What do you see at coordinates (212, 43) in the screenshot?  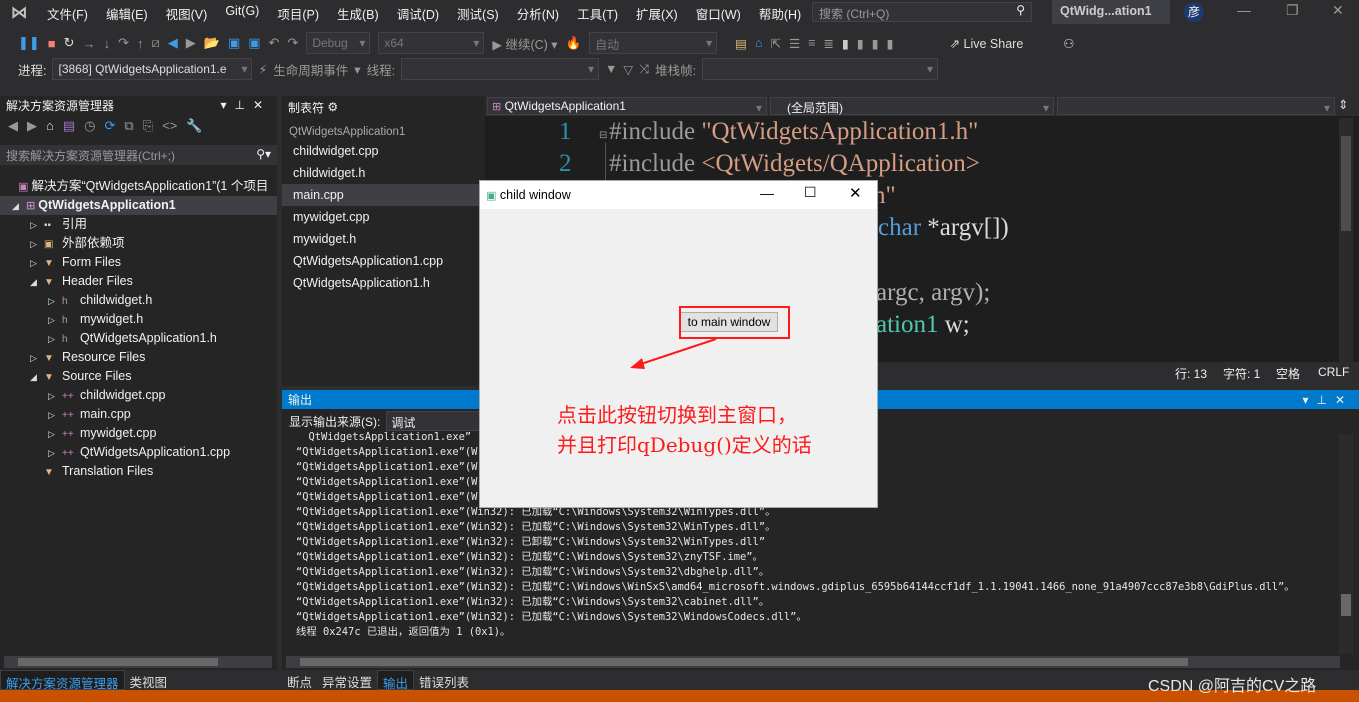 I see `open-file-icon: 📂` at bounding box center [212, 43].